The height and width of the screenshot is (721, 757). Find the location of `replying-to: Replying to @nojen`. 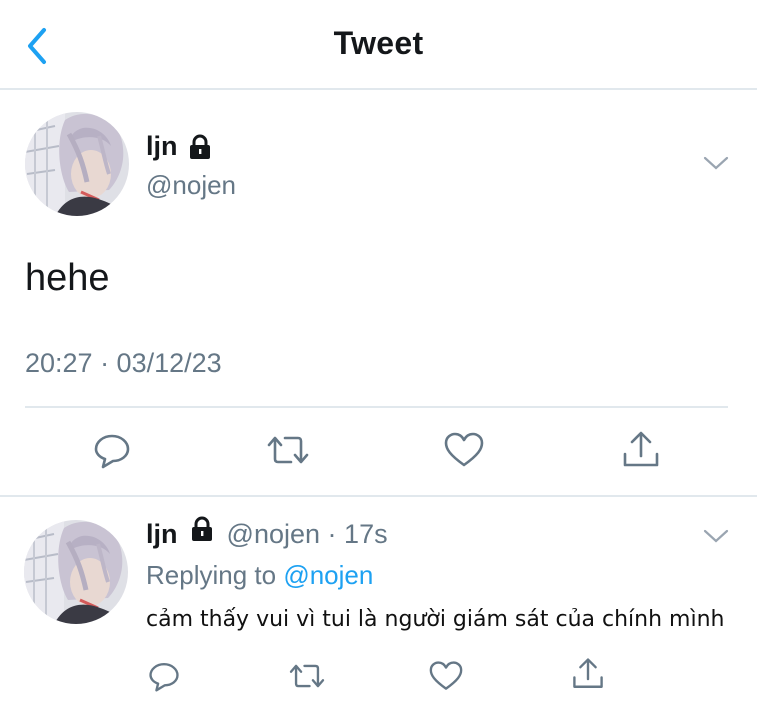

replying-to: Replying to @nojen is located at coordinates (259, 575).